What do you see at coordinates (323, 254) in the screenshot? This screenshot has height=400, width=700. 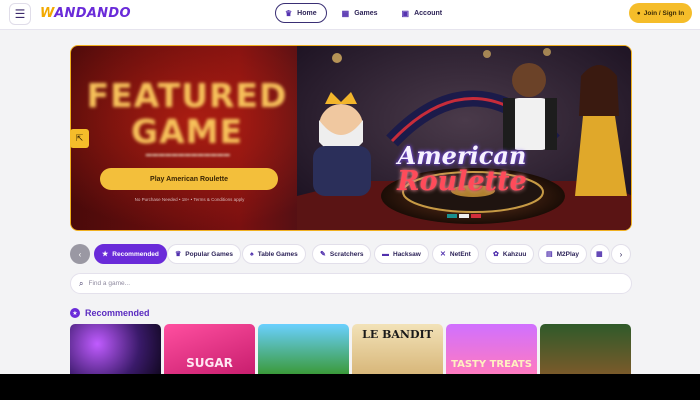 I see `scratch-icon: ✎` at bounding box center [323, 254].